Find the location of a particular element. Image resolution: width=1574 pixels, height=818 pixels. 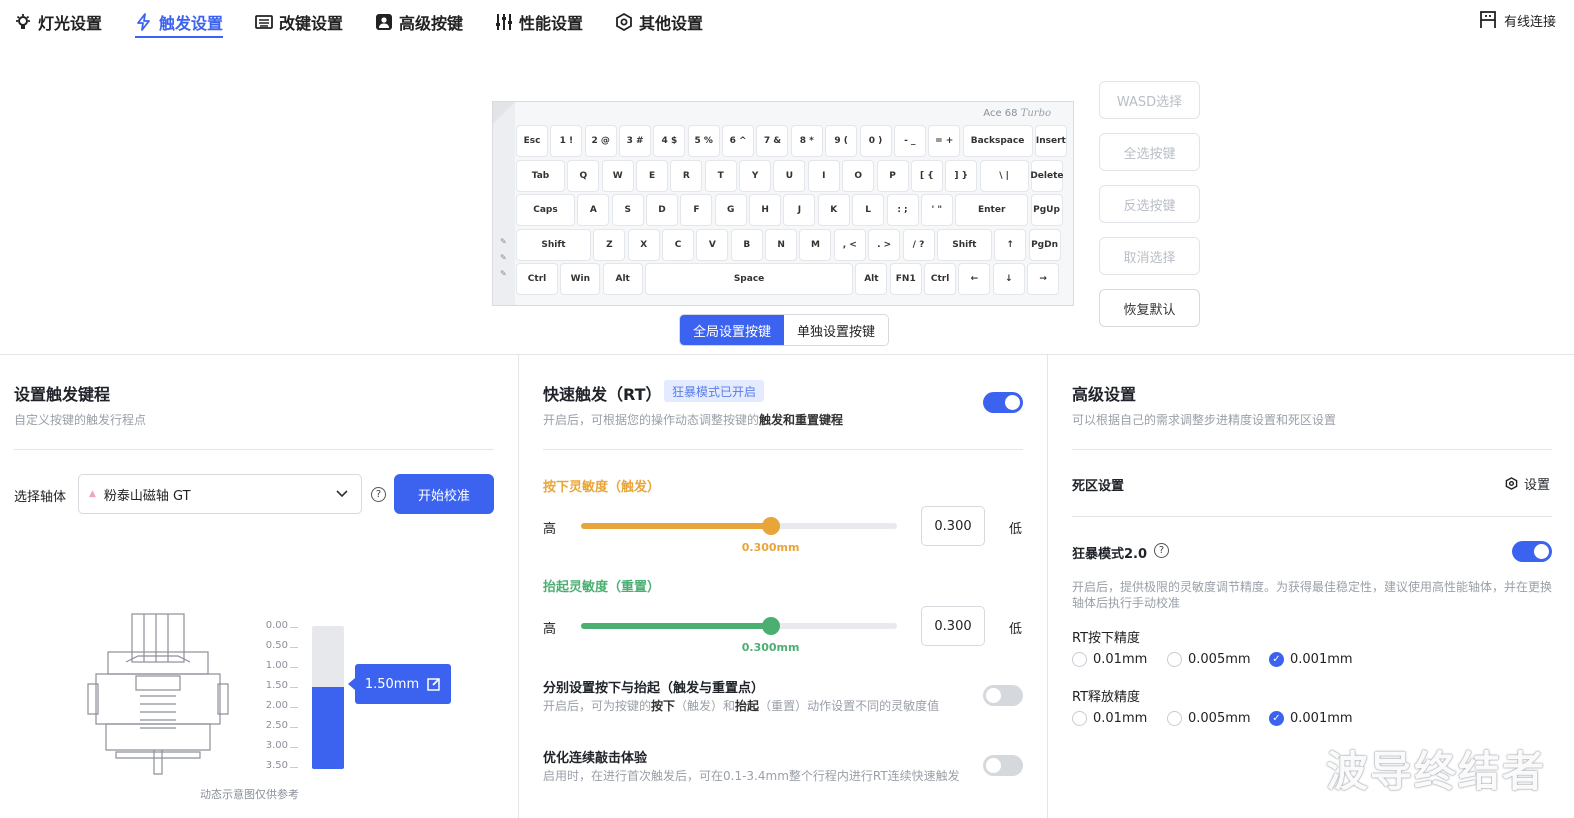

press-slider is located at coordinates (739, 526).